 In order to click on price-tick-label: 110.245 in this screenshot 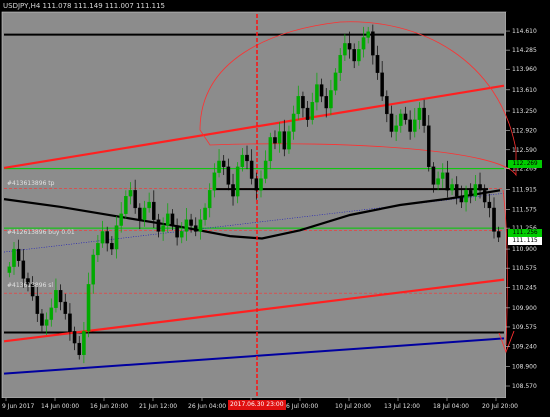, I will do `click(524, 288)`.